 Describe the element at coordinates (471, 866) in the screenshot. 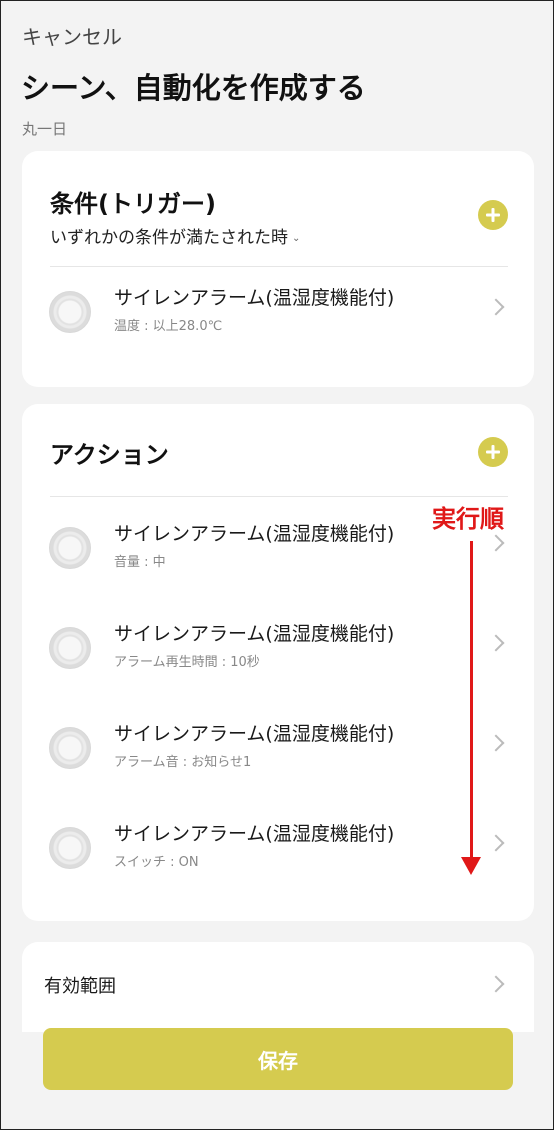

I see `arrow-down-icon` at that location.